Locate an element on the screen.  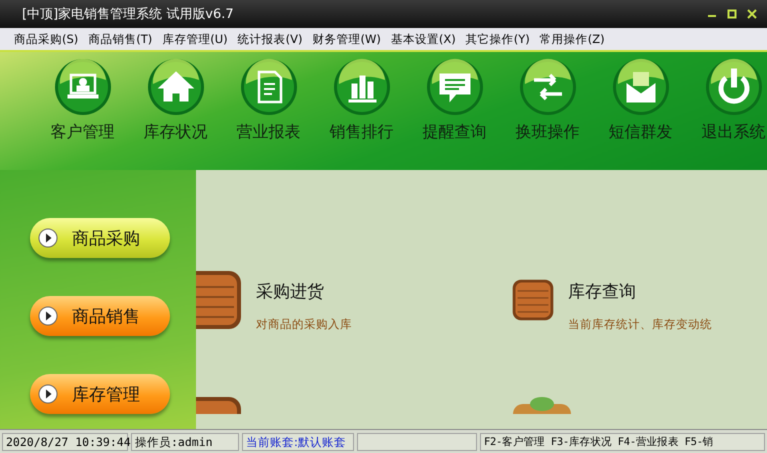
menu-item: 常用操作(Z) is located at coordinates (572, 39).